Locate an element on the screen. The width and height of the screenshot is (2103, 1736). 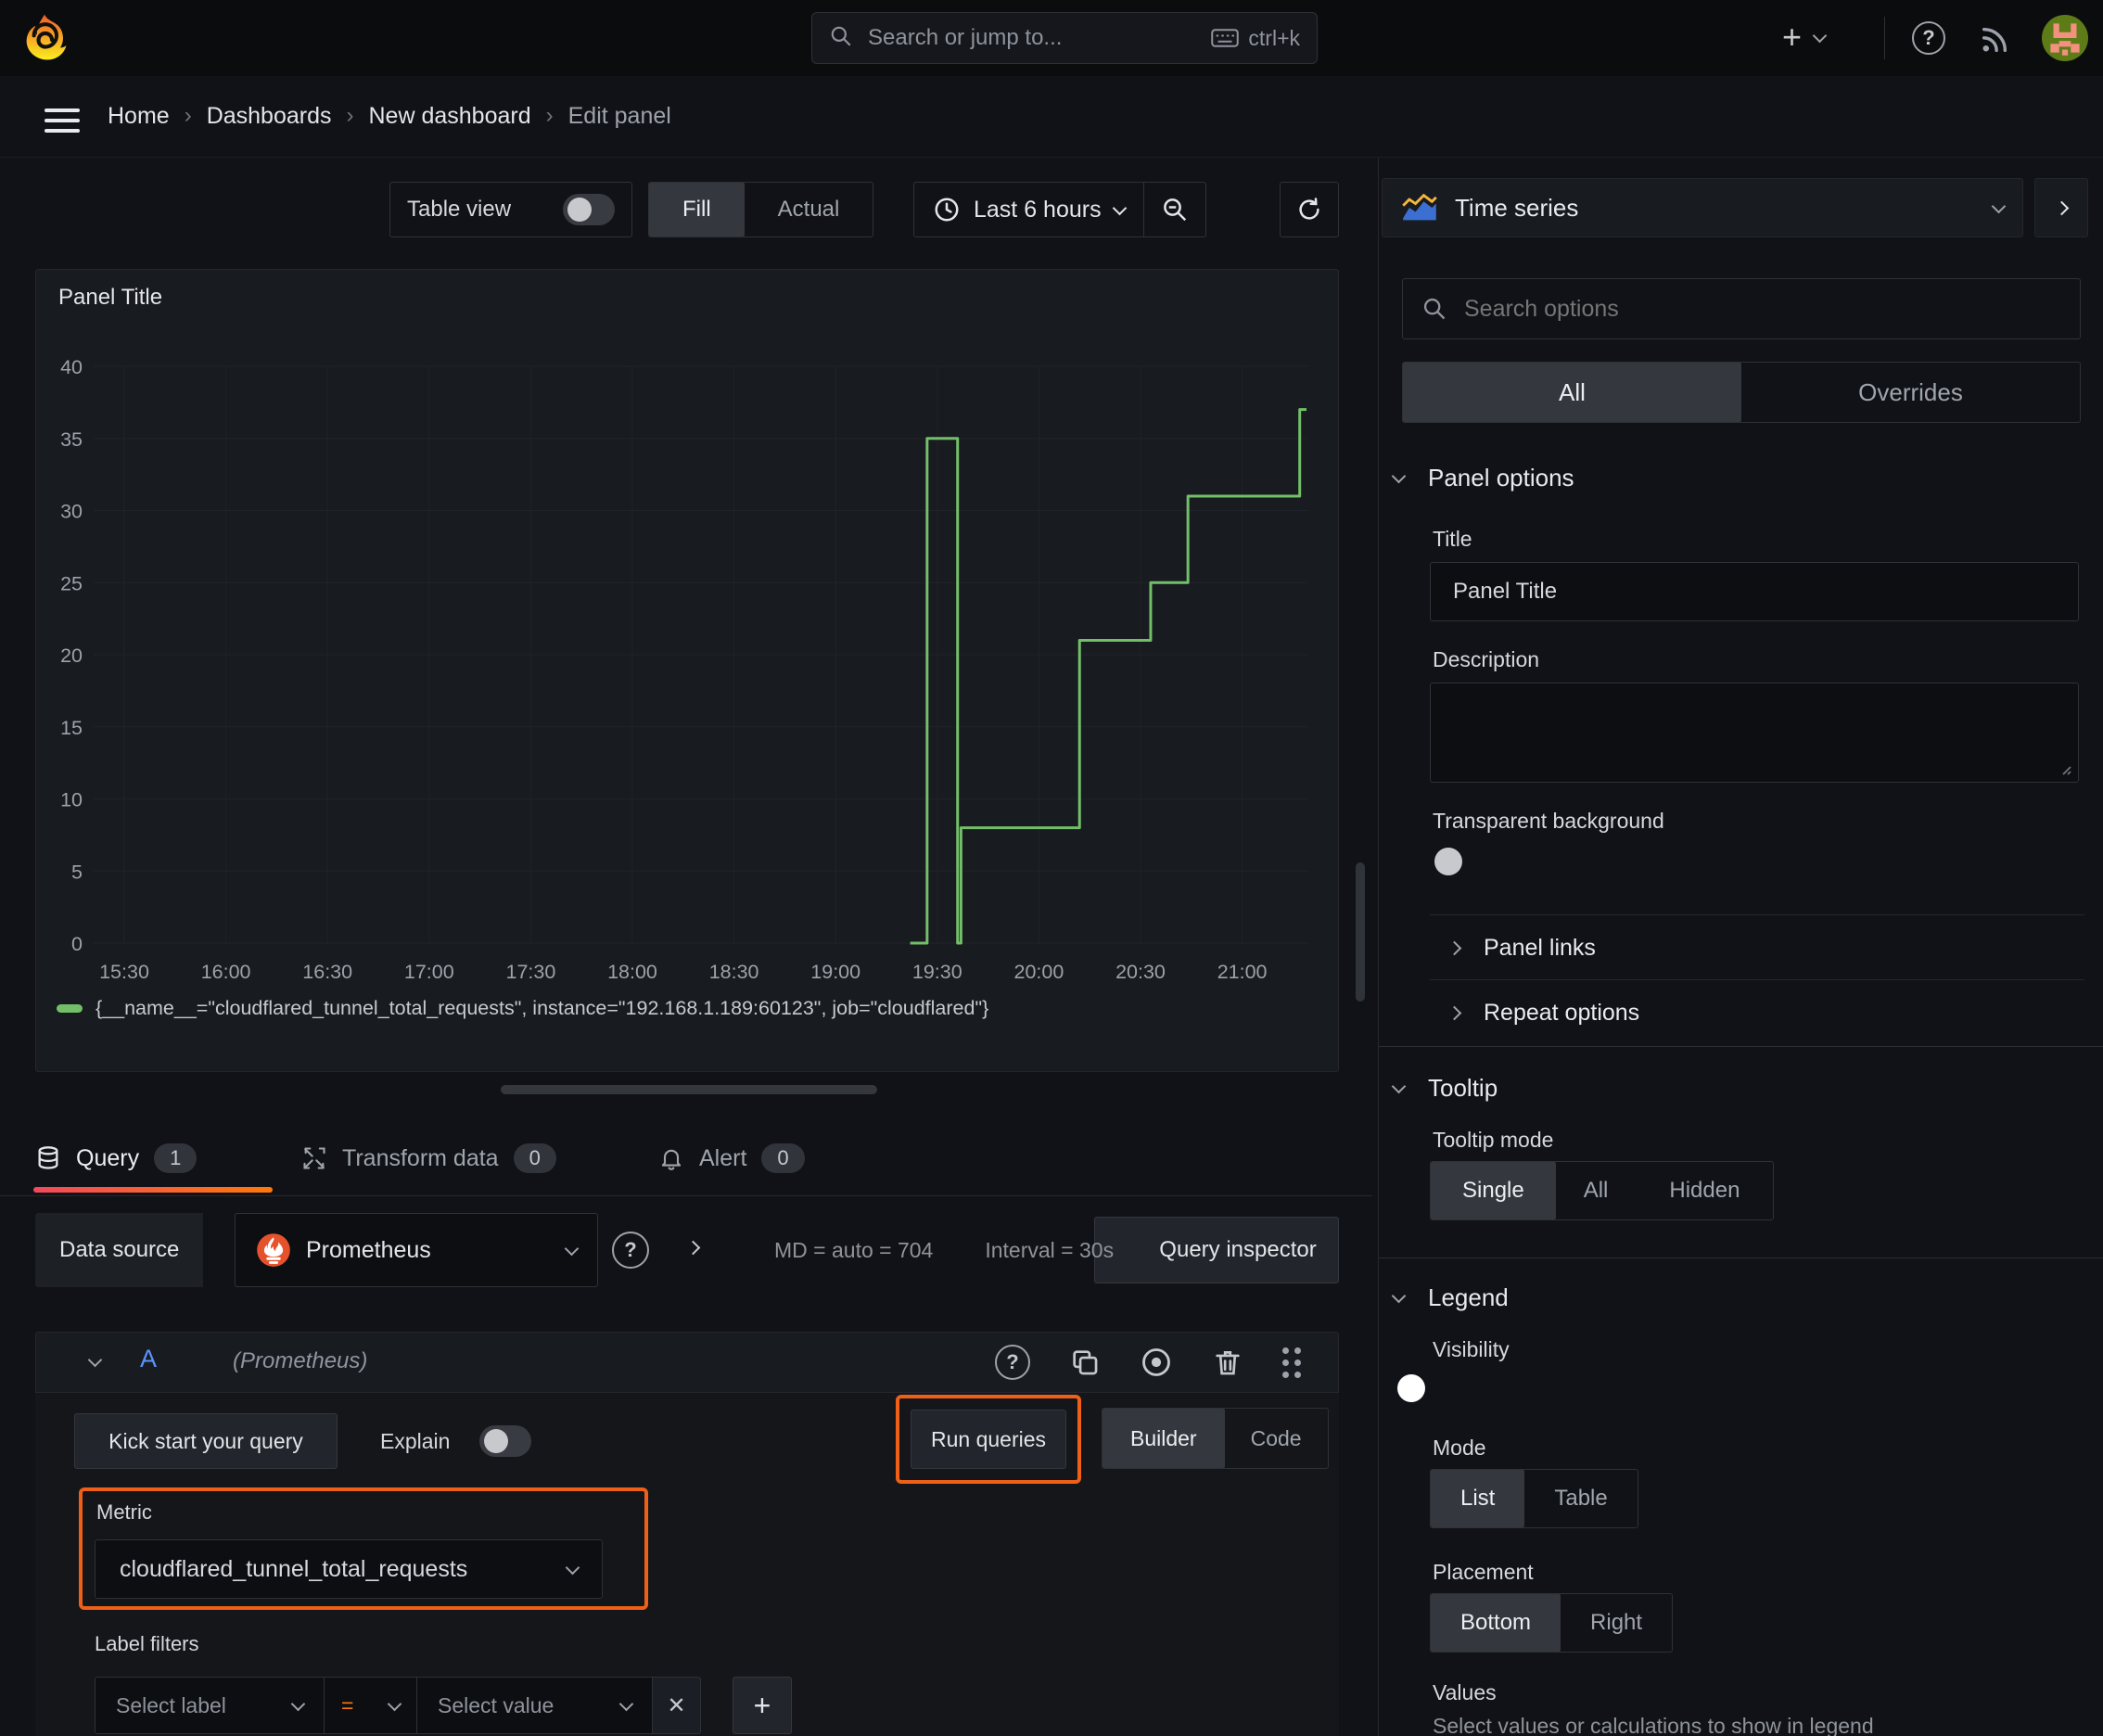
legend-swatch is located at coordinates (70, 1008).